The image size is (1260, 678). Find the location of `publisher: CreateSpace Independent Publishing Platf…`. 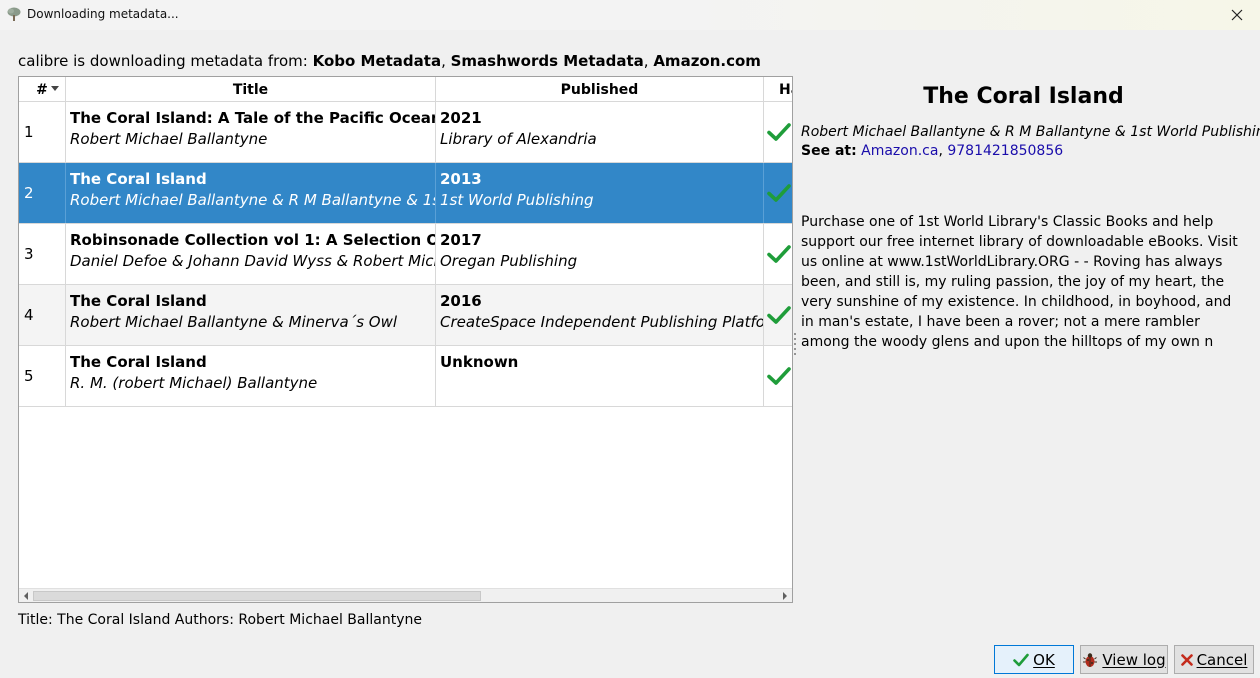

publisher: CreateSpace Independent Publishing Platf… is located at coordinates (602, 322).